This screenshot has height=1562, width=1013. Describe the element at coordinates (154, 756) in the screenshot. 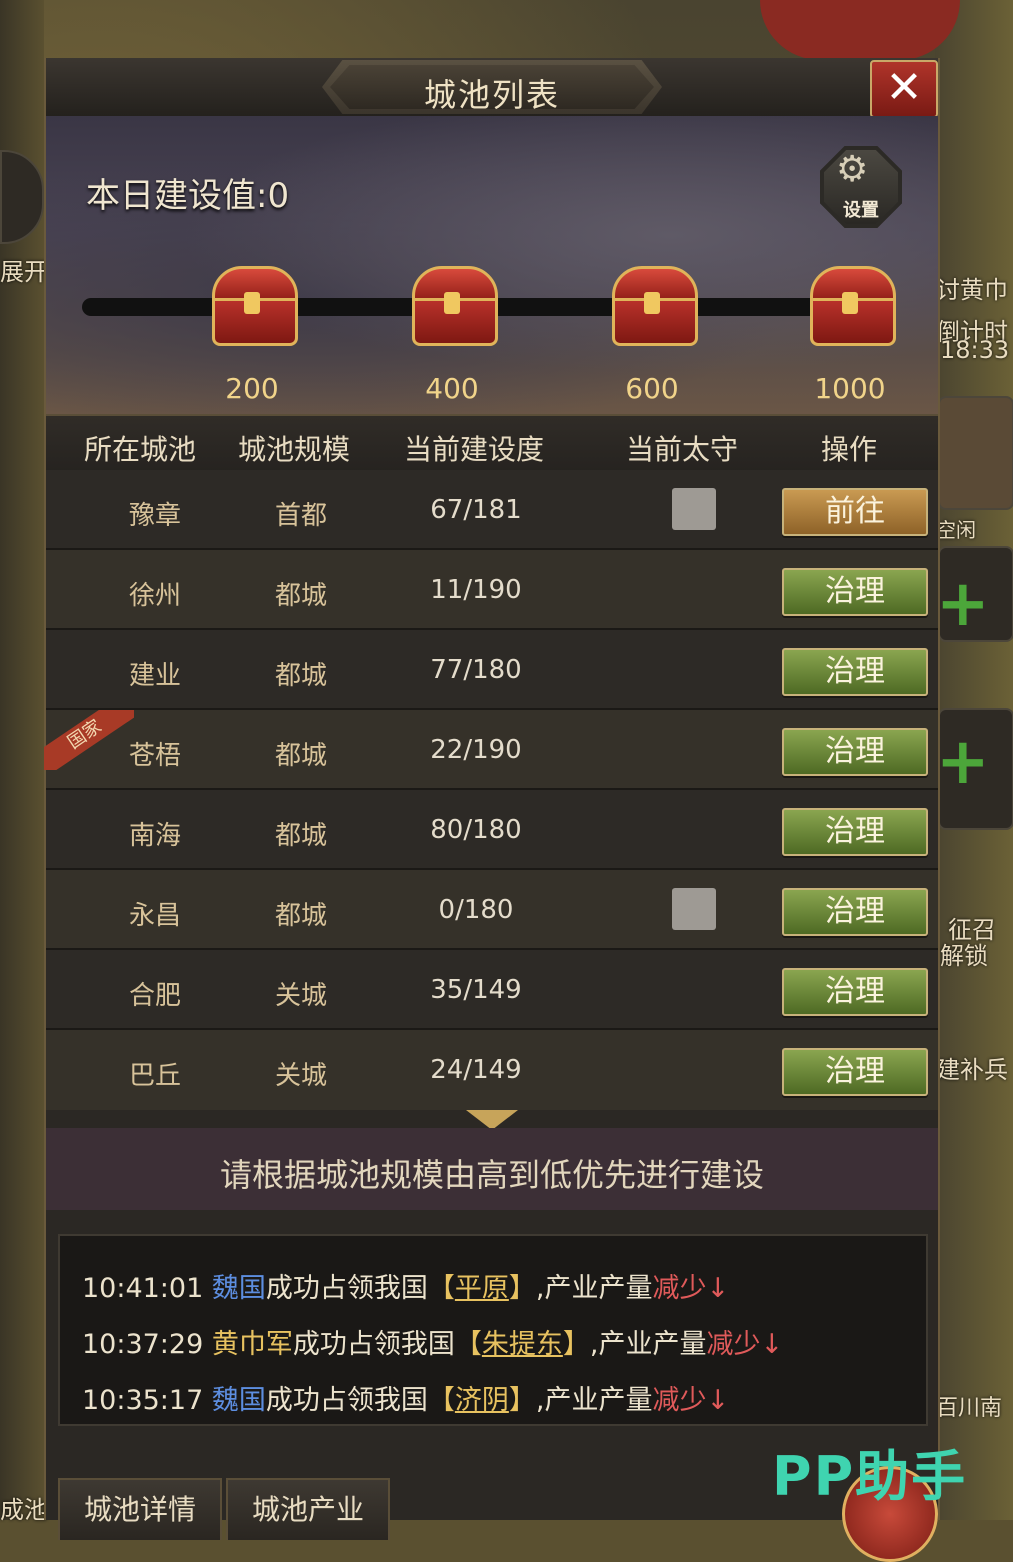

I see `city-name: 苍梧` at that location.